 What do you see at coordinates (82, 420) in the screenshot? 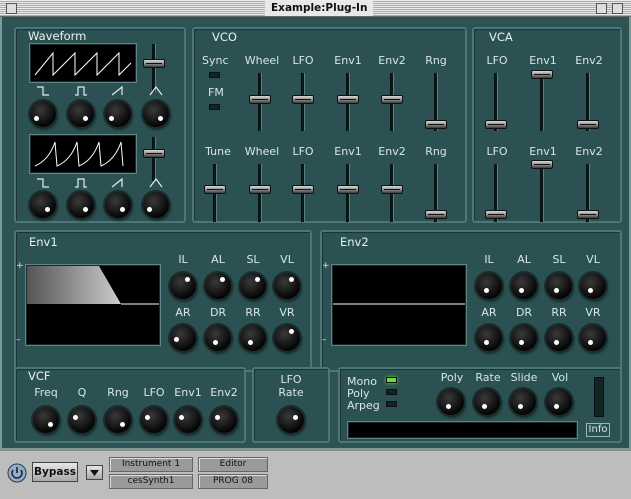
I see `vcf-q-knob` at bounding box center [82, 420].